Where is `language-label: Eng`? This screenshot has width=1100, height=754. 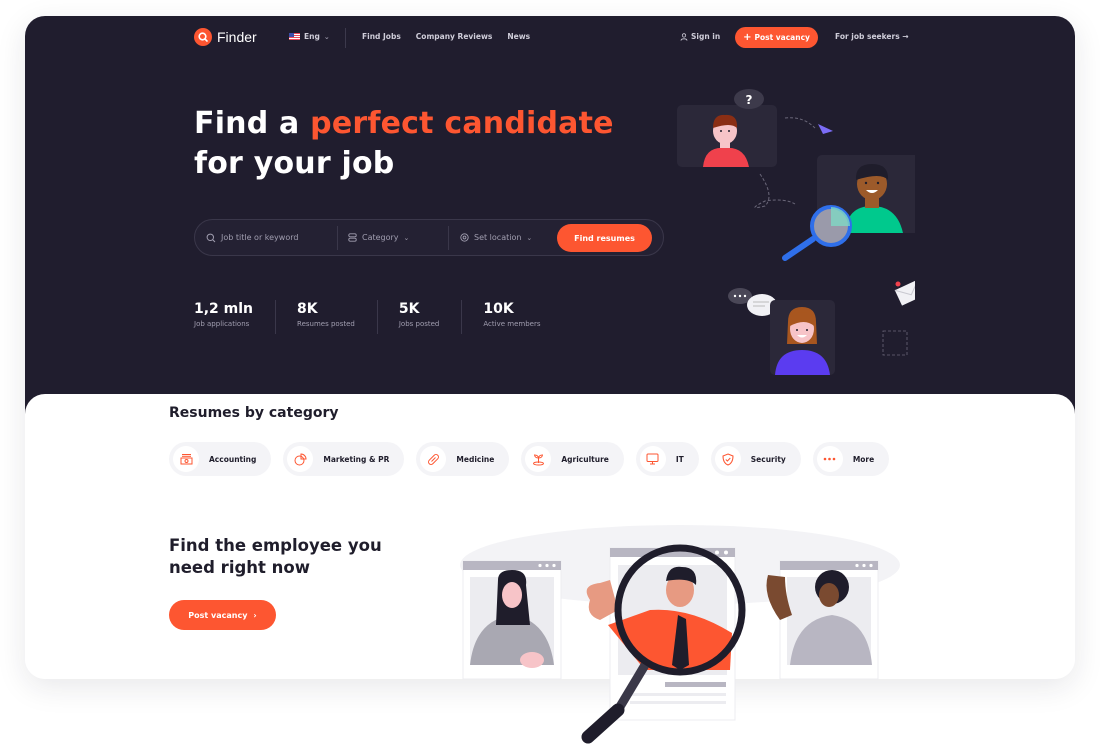
language-label: Eng is located at coordinates (312, 36).